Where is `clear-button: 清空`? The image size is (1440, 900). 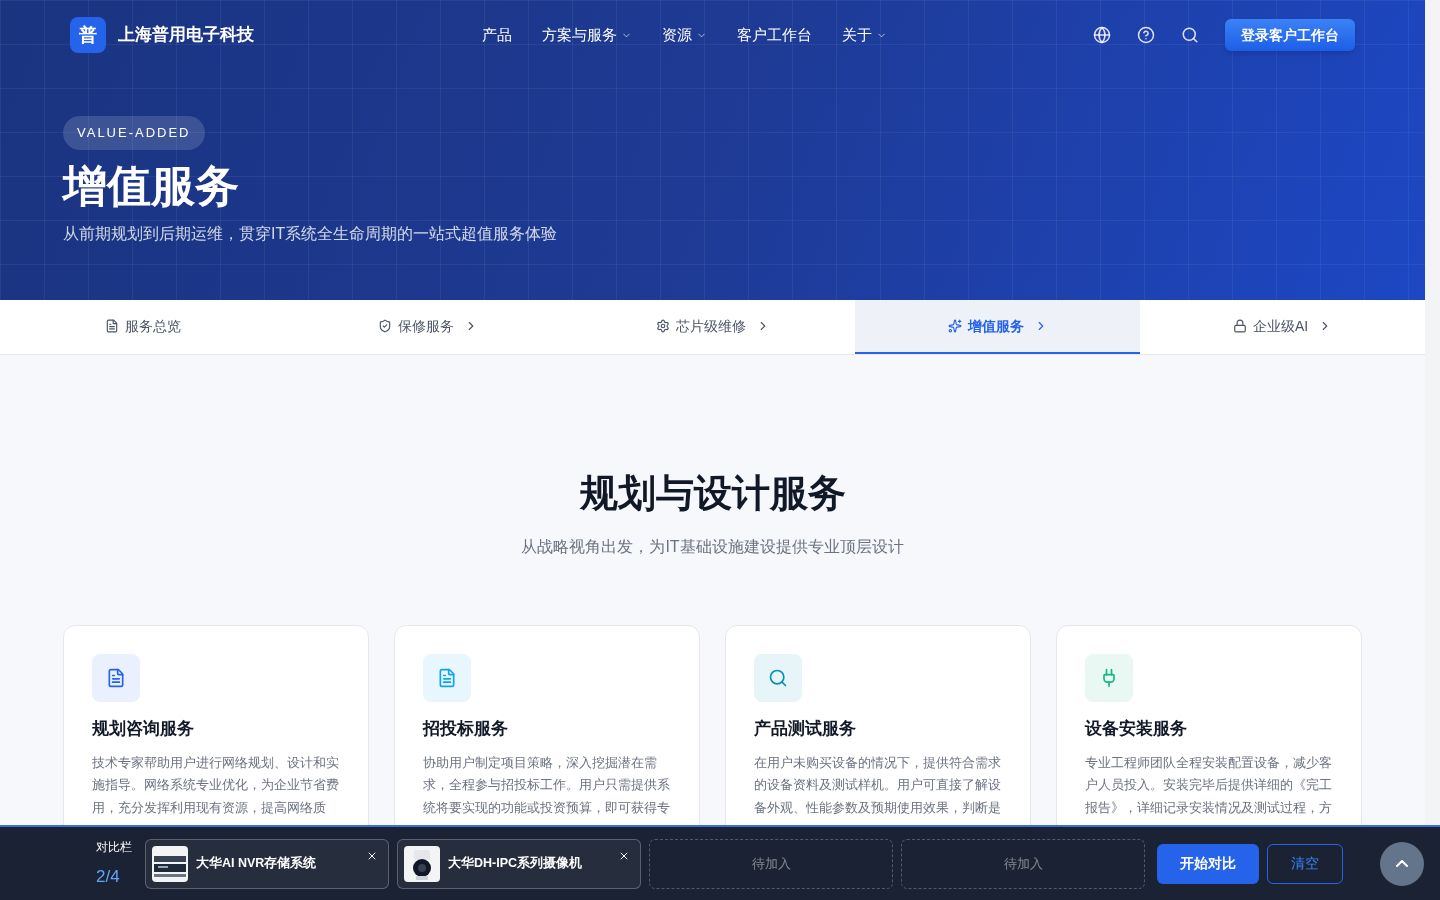
clear-button: 清空 is located at coordinates (1305, 863).